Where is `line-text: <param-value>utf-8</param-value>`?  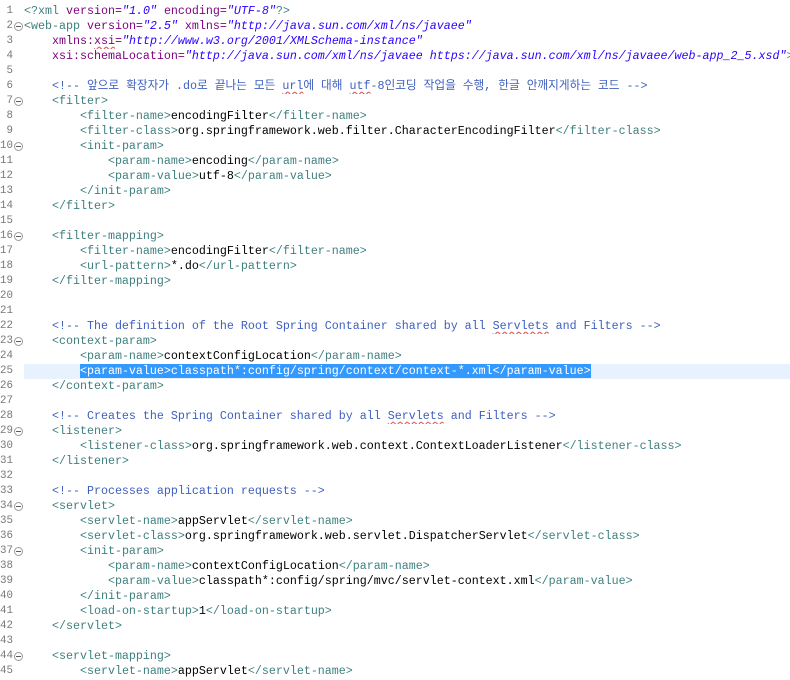
line-text: <param-value>utf-8</param-value> is located at coordinates (407, 176).